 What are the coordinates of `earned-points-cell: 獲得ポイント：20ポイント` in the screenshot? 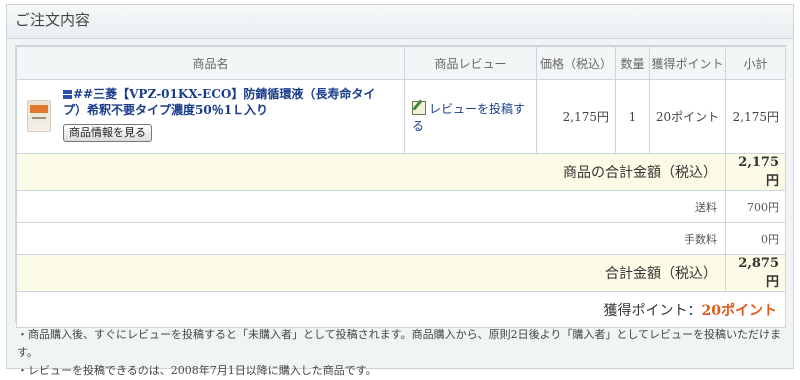 It's located at (401, 309).